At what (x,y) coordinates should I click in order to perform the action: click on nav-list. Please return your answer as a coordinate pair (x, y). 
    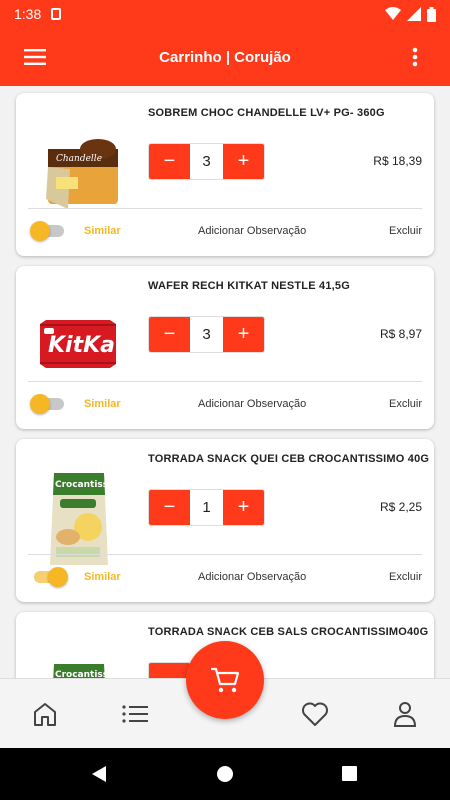
    Looking at the image, I should click on (135, 714).